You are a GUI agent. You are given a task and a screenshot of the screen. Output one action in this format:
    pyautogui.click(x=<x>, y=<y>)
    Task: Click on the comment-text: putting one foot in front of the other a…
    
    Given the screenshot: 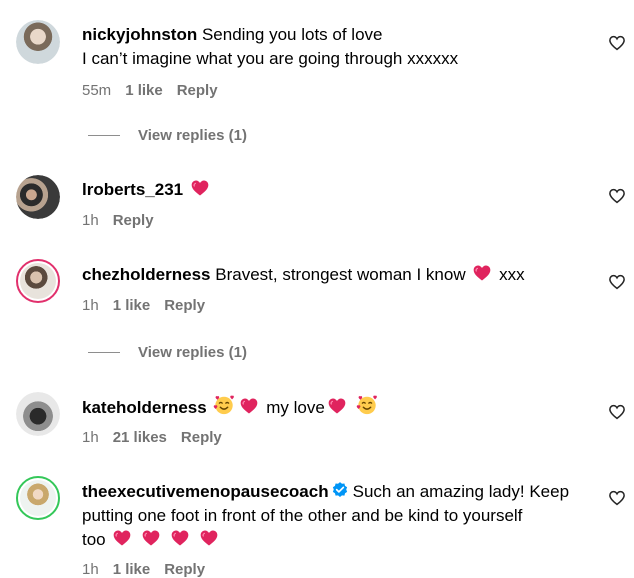 What is the action you would take?
    pyautogui.click(x=302, y=515)
    